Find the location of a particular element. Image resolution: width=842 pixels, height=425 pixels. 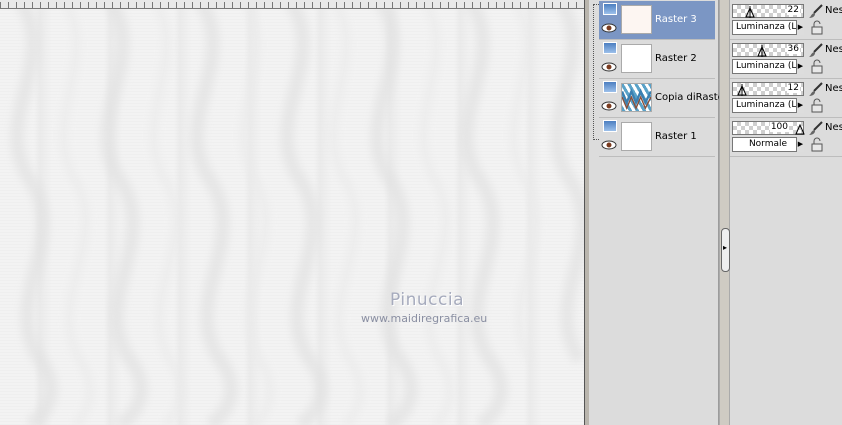

layer-properties-row: 36 Luminanza (L) ▶ Nes is located at coordinates (786, 59).